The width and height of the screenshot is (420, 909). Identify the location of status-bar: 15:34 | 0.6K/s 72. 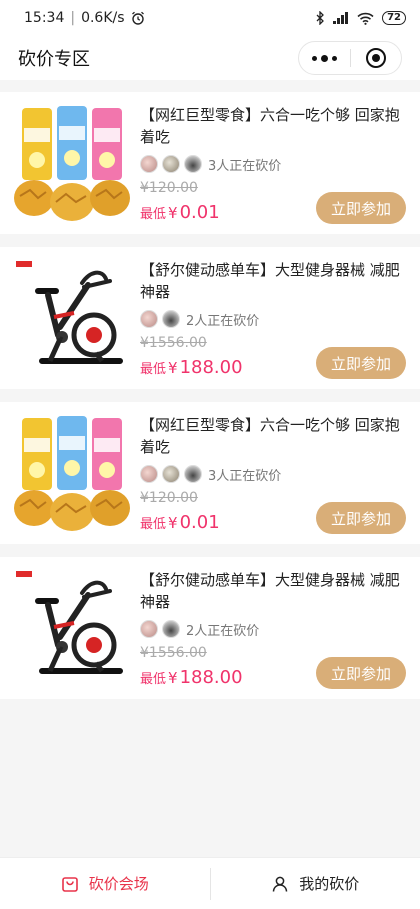
(210, 18).